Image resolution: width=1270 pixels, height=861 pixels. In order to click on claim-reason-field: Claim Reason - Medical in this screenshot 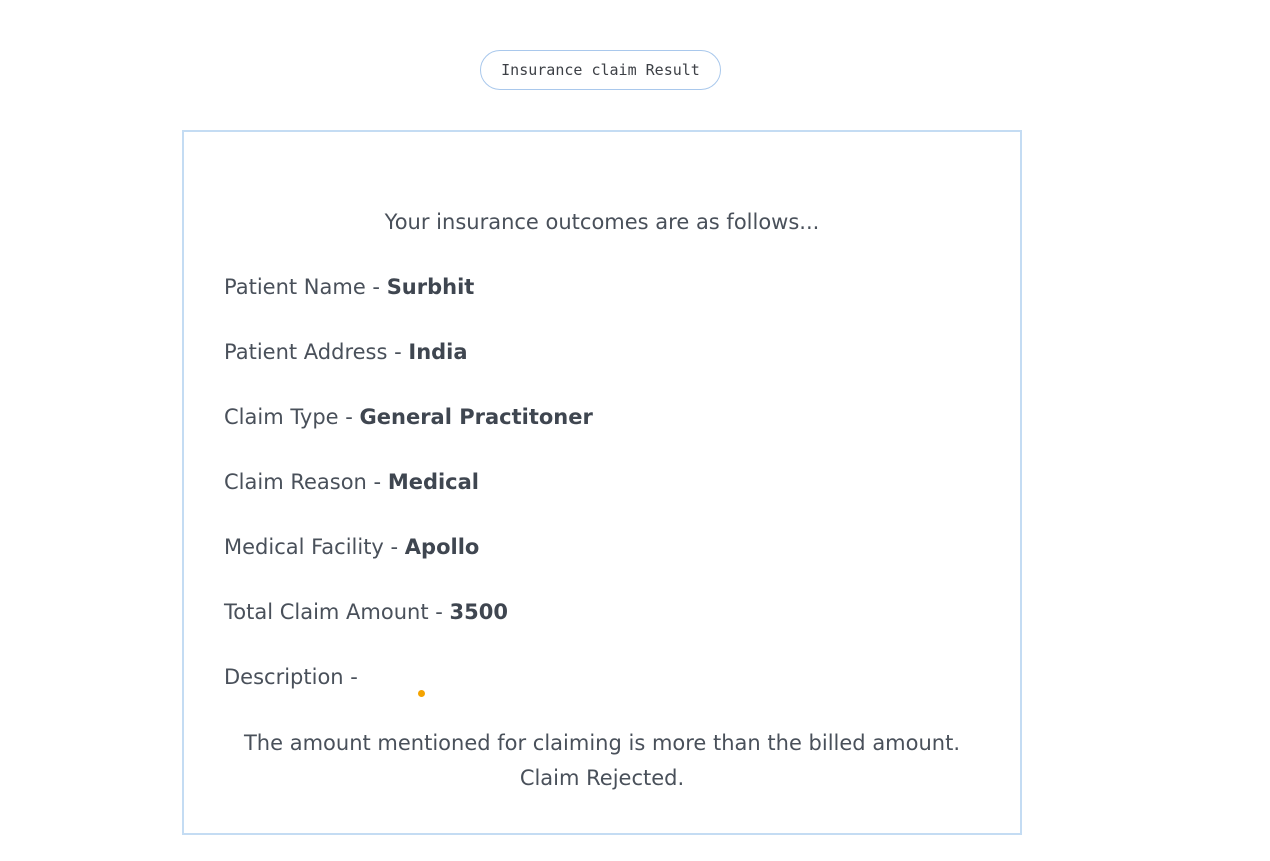, I will do `click(351, 482)`.